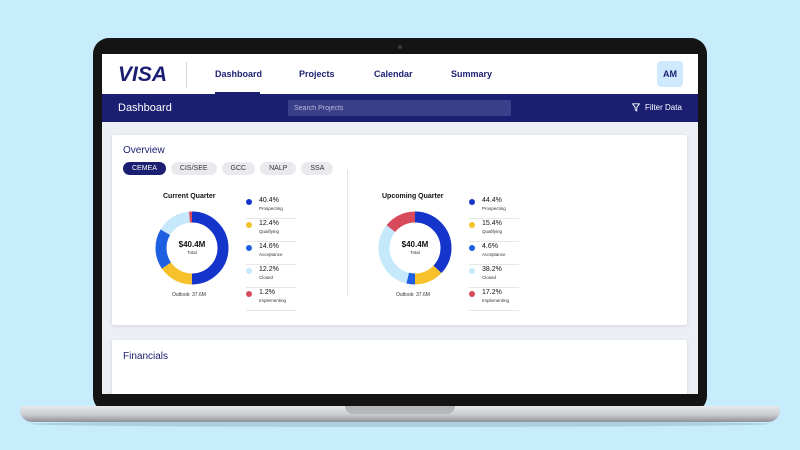 The height and width of the screenshot is (450, 800). I want to click on legend-item: 15.4% Qualifying, so click(494, 230).